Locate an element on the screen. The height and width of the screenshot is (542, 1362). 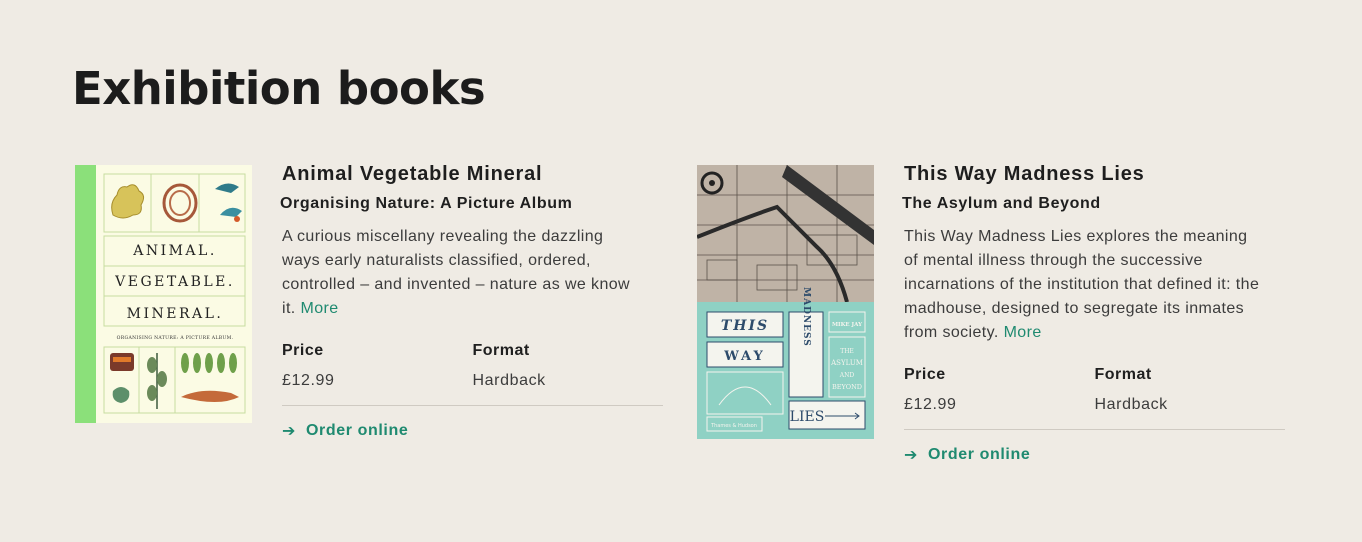
page-title: Exhibition books is located at coordinates (279, 88).